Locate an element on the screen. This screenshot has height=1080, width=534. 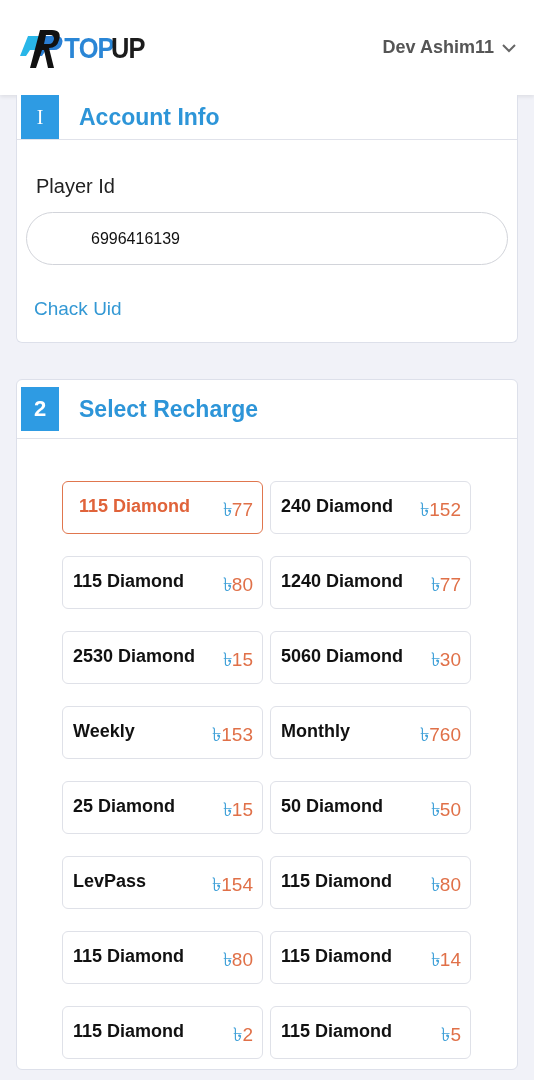
recharge-option: 115 Diamond ৳14 is located at coordinates (370, 957).